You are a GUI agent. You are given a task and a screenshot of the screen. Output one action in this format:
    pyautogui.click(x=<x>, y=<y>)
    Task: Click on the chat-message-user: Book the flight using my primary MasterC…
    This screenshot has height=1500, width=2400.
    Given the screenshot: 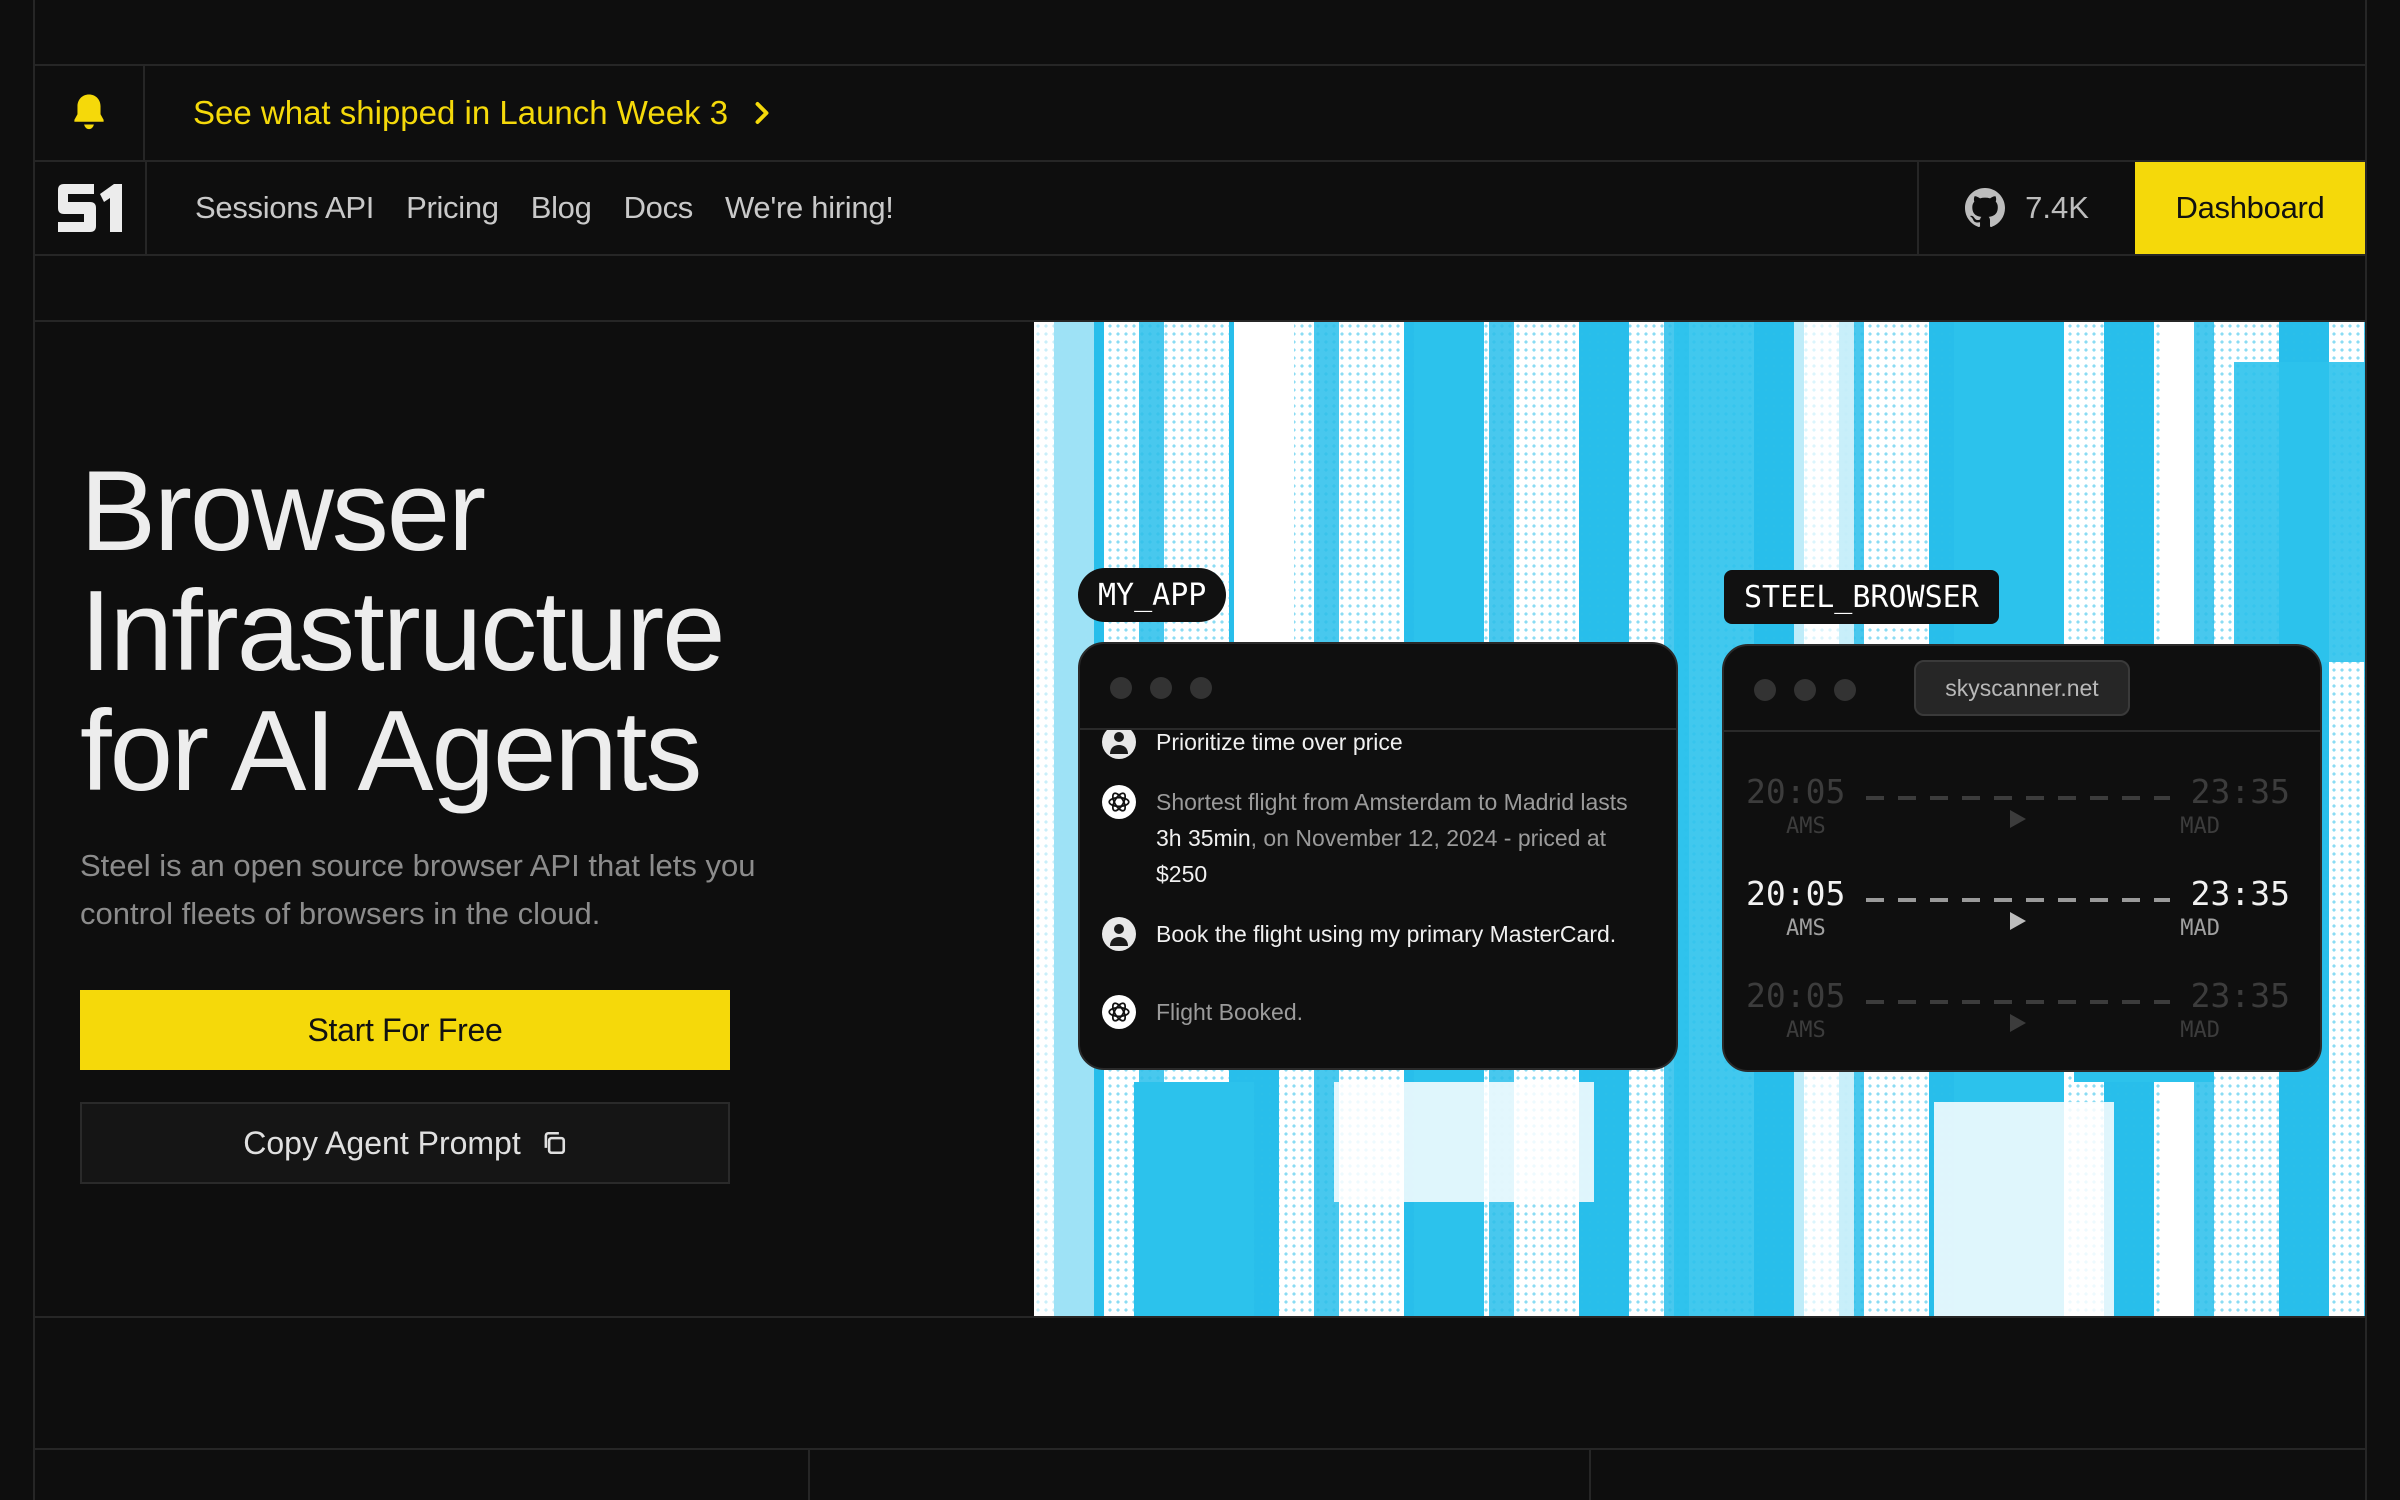 What is the action you would take?
    pyautogui.click(x=1374, y=934)
    